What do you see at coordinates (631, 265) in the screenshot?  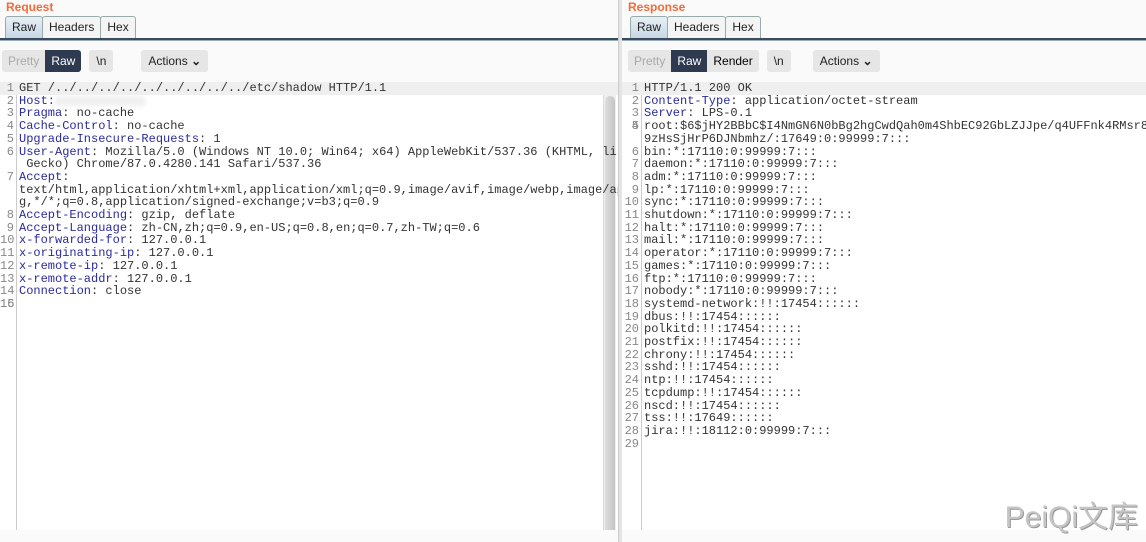 I see `line-number: 15` at bounding box center [631, 265].